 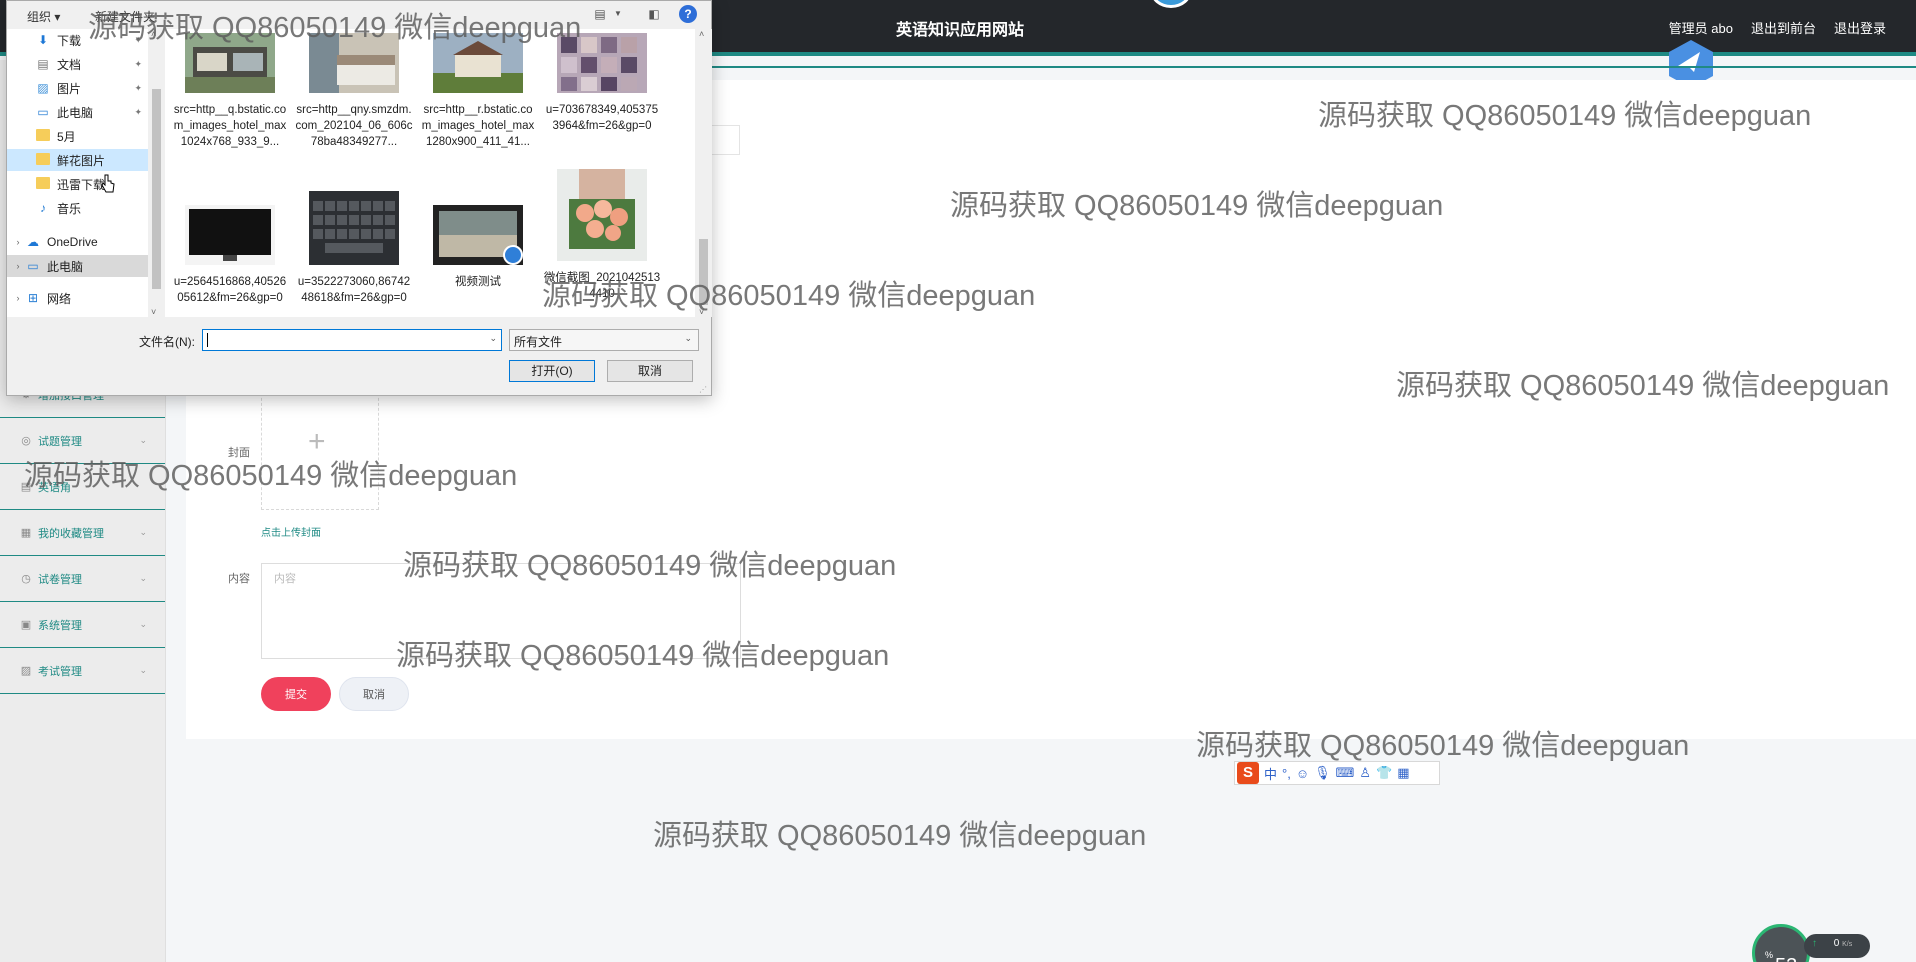 I want to click on file-item: 视频测试, so click(x=478, y=247).